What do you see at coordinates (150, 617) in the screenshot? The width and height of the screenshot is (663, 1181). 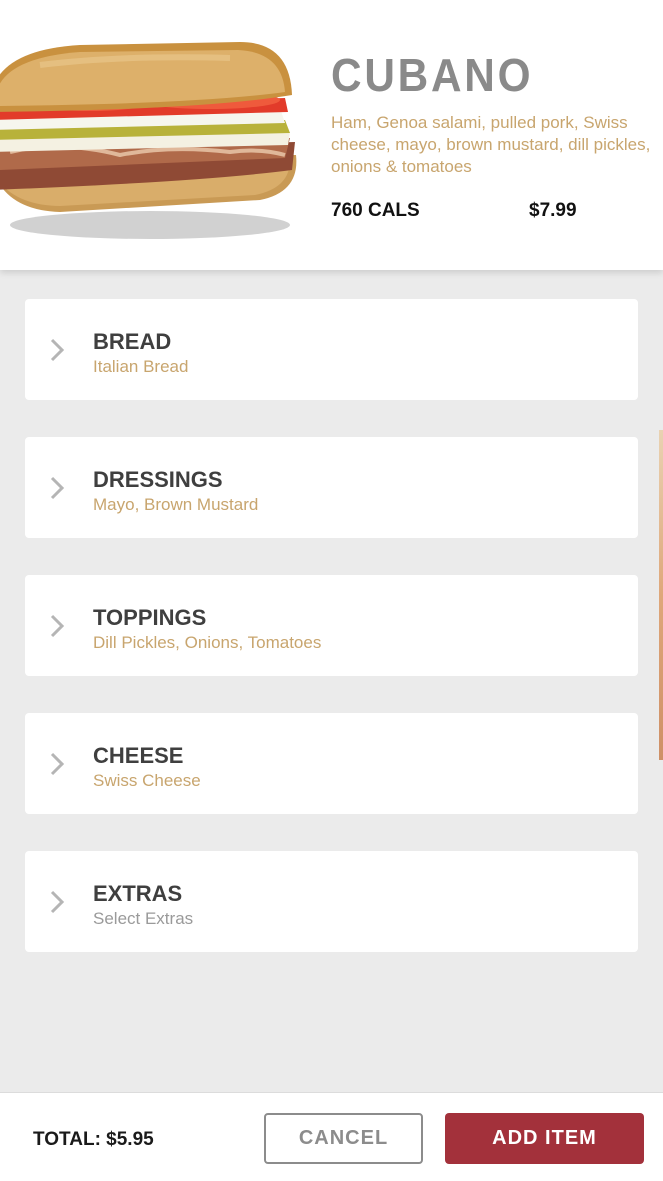 I see `option-label: TOPPINGS` at bounding box center [150, 617].